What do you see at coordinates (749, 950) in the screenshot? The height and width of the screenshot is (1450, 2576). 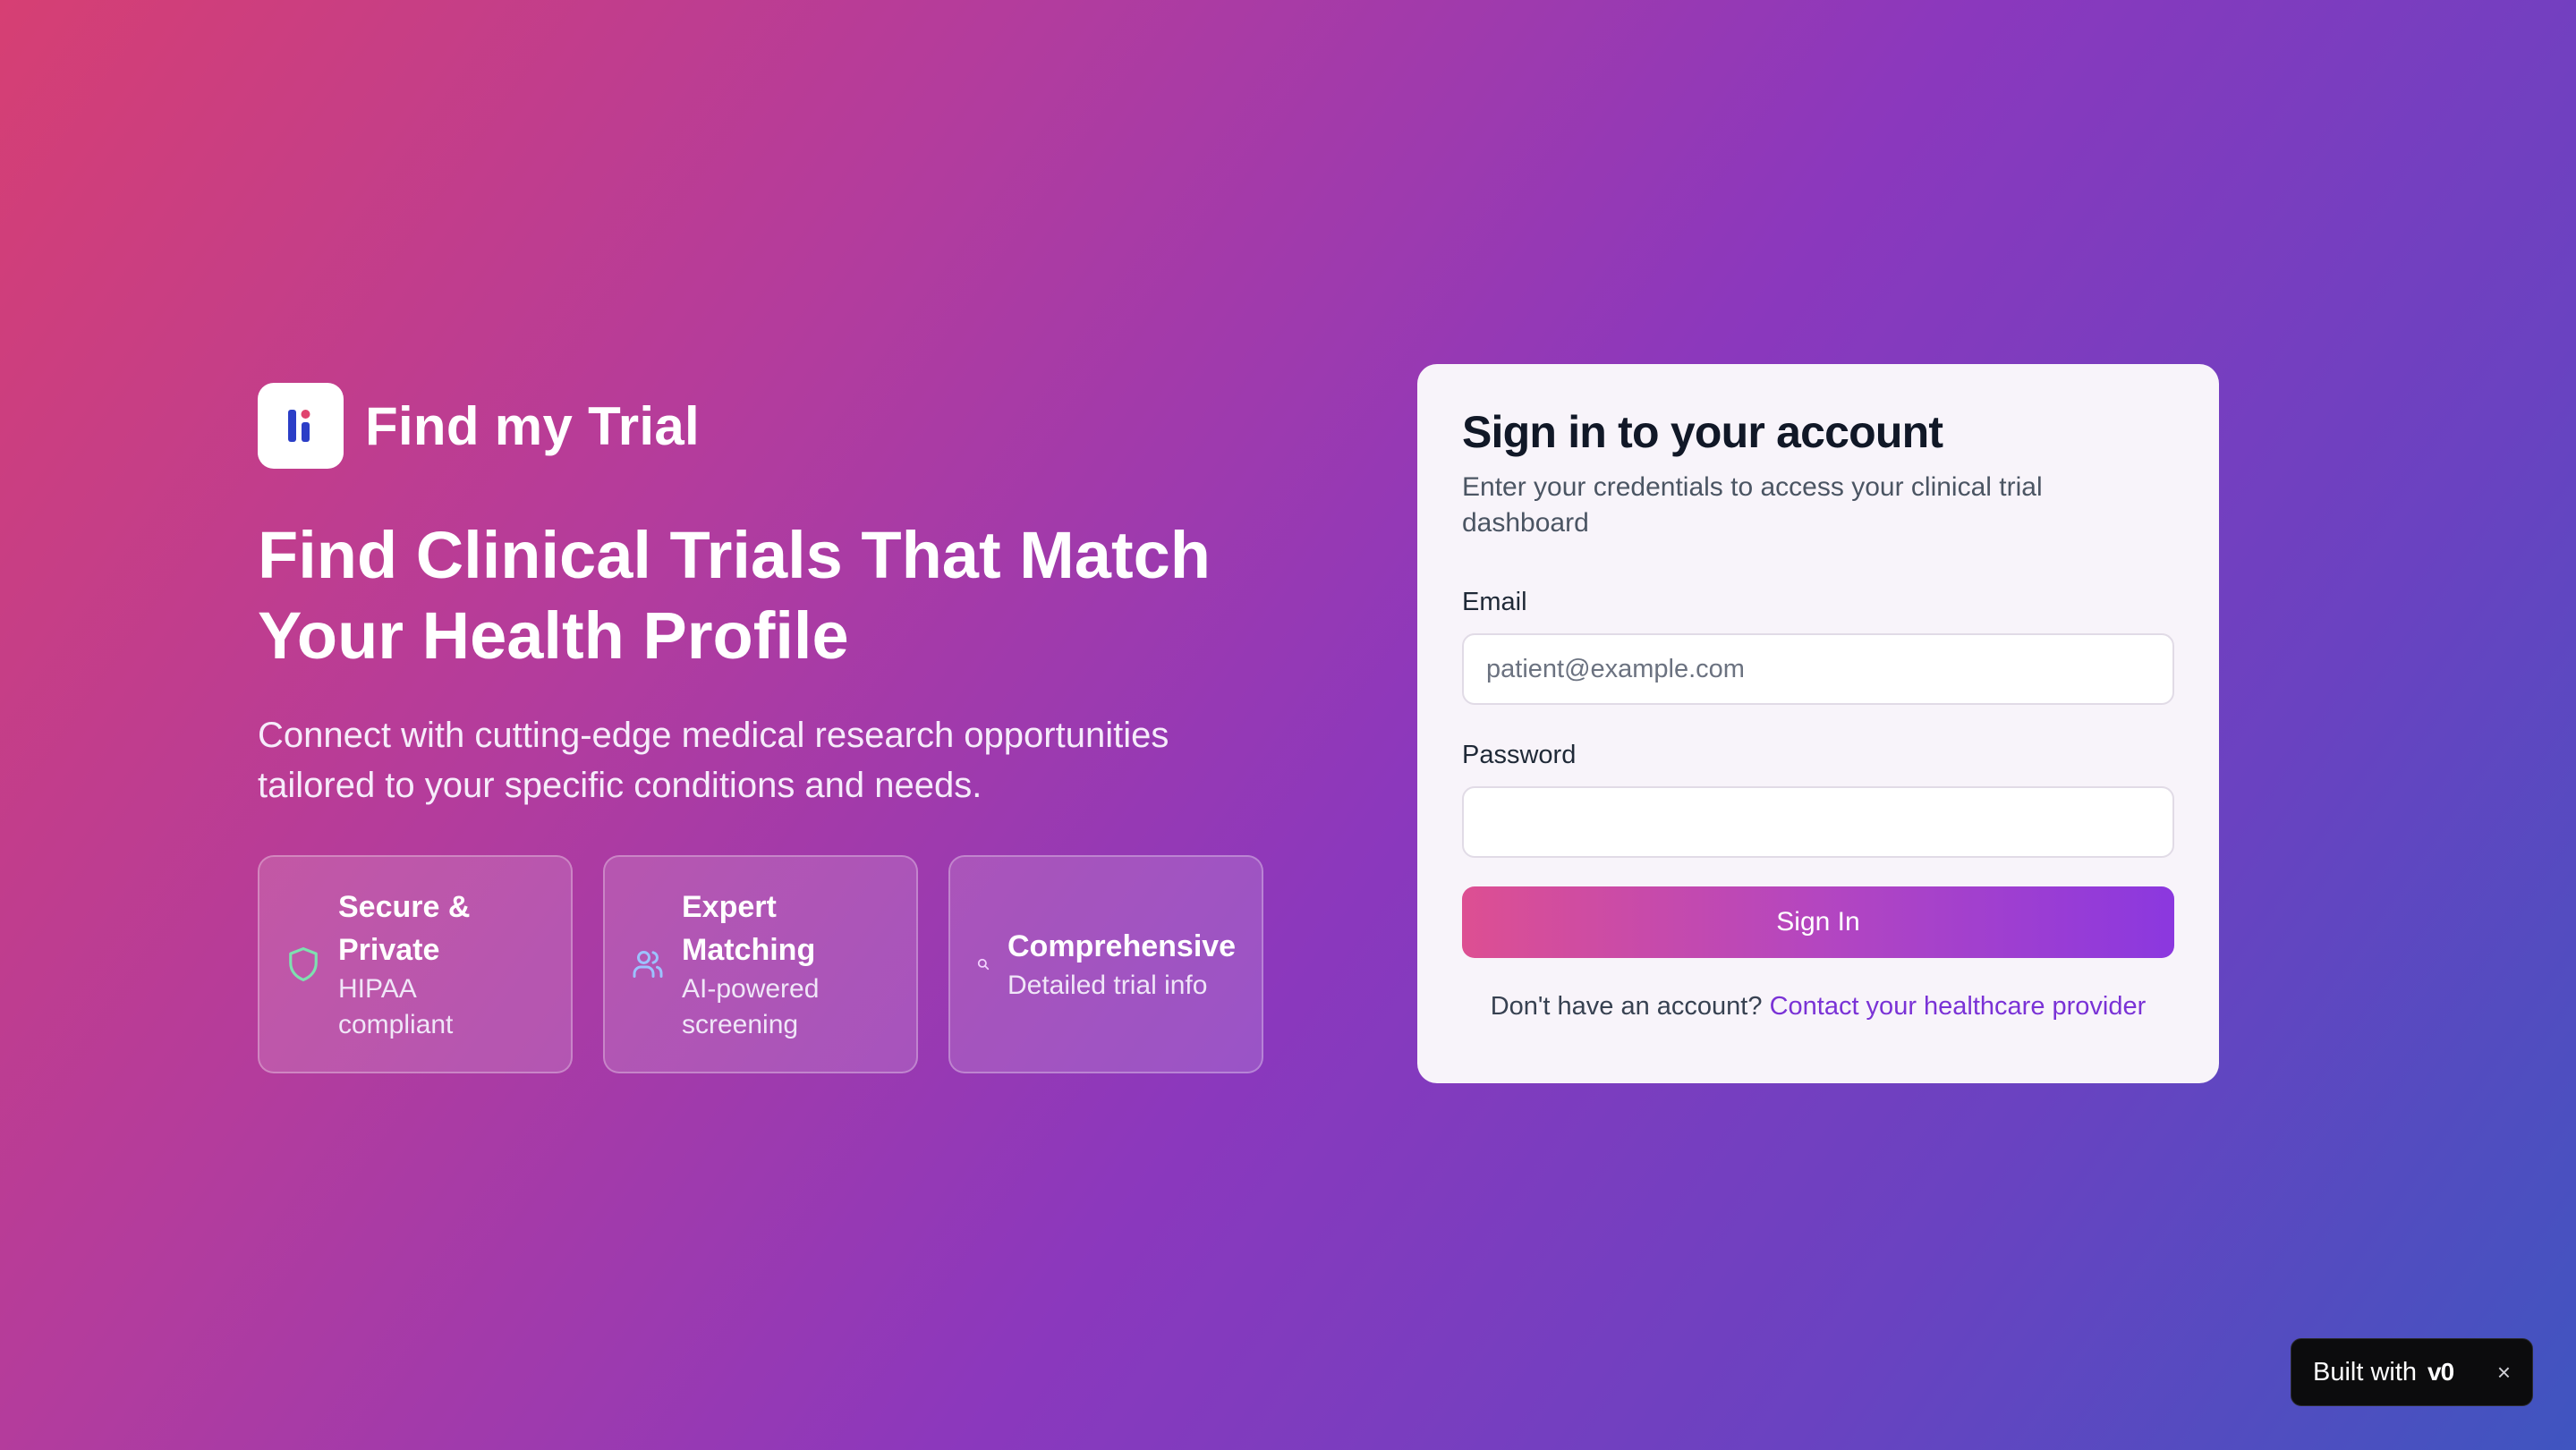 I see `feature-title-line: Matching` at bounding box center [749, 950].